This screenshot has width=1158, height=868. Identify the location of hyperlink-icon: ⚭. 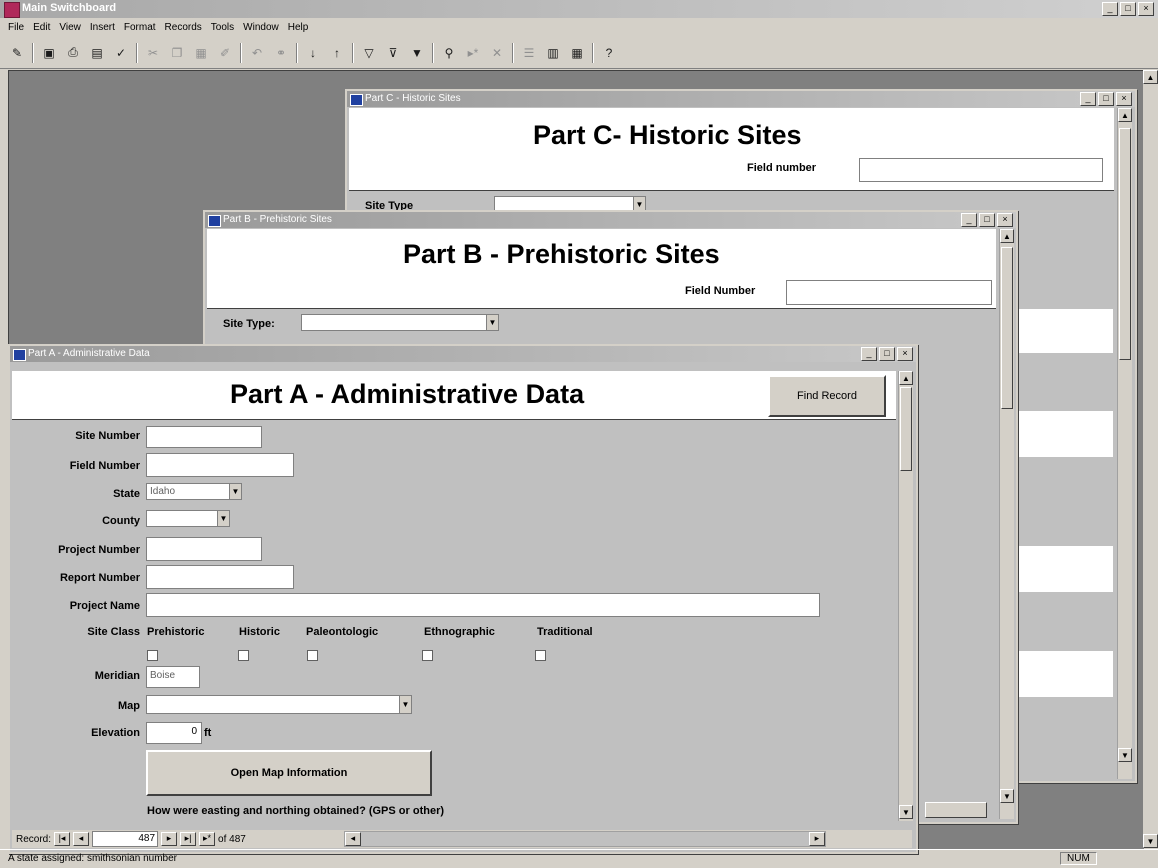
(281, 53).